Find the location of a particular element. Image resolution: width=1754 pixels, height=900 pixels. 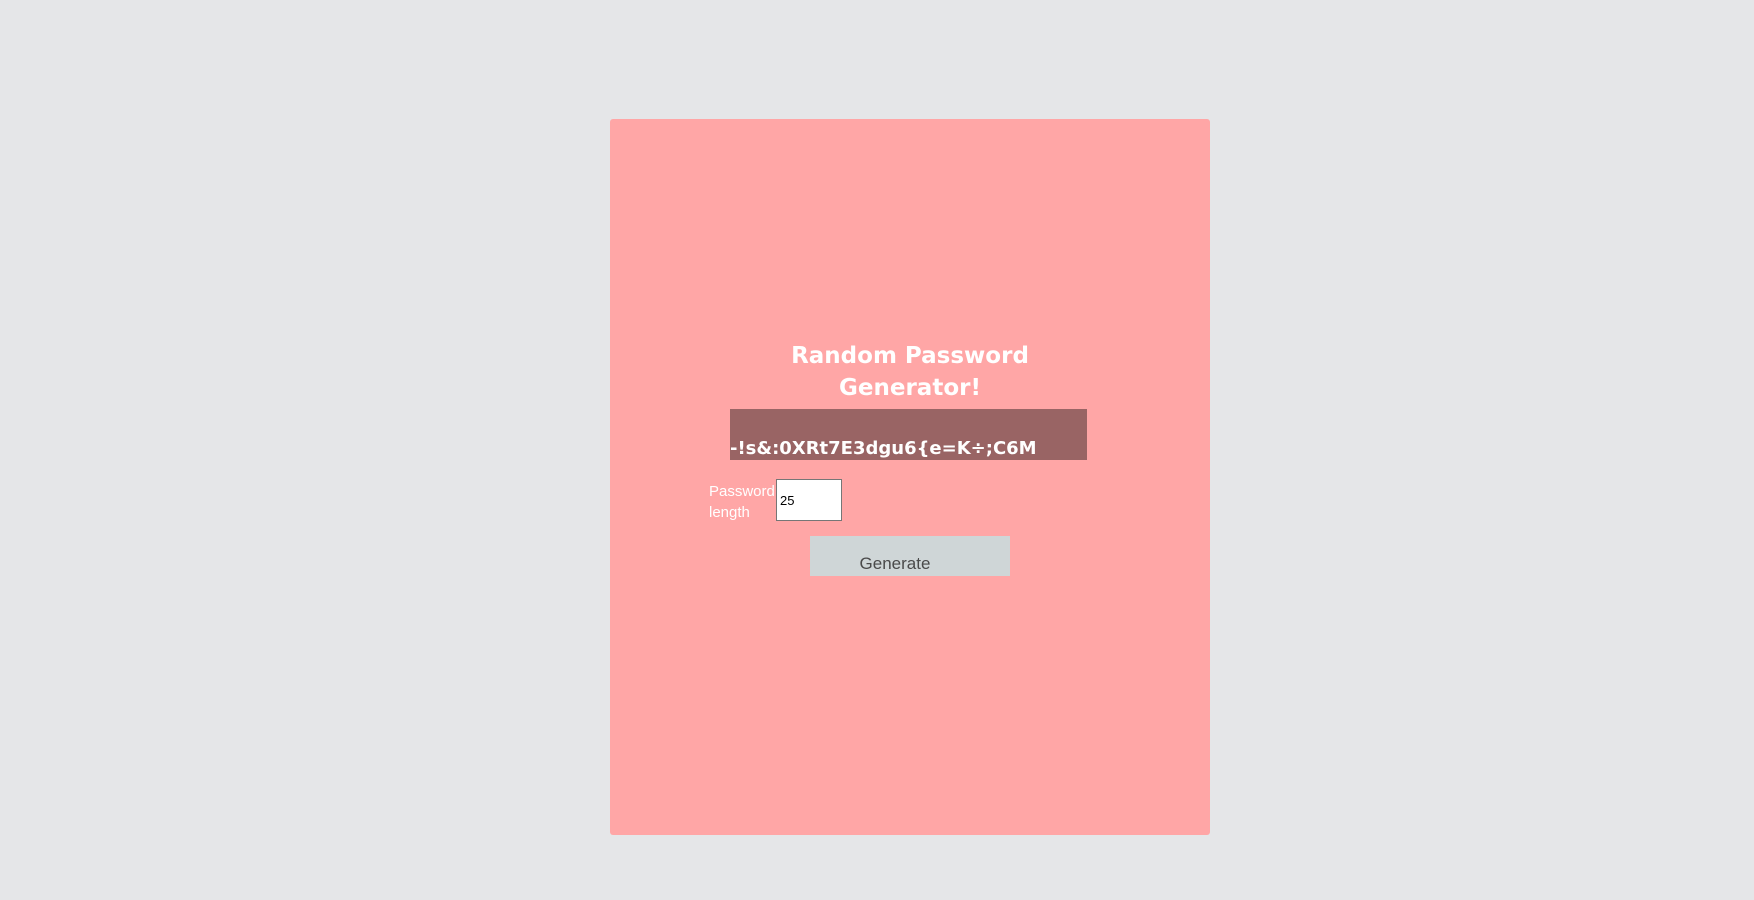

generate-button-label: Generate is located at coordinates (895, 563).